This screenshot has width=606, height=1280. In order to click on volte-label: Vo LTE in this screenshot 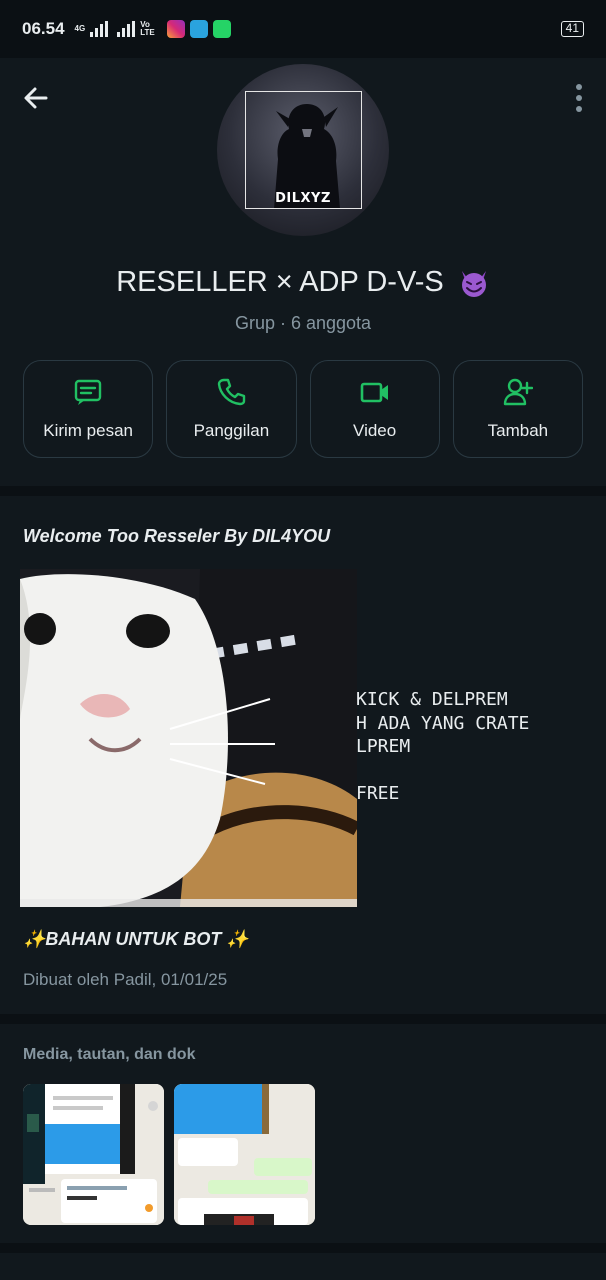, I will do `click(147, 28)`.